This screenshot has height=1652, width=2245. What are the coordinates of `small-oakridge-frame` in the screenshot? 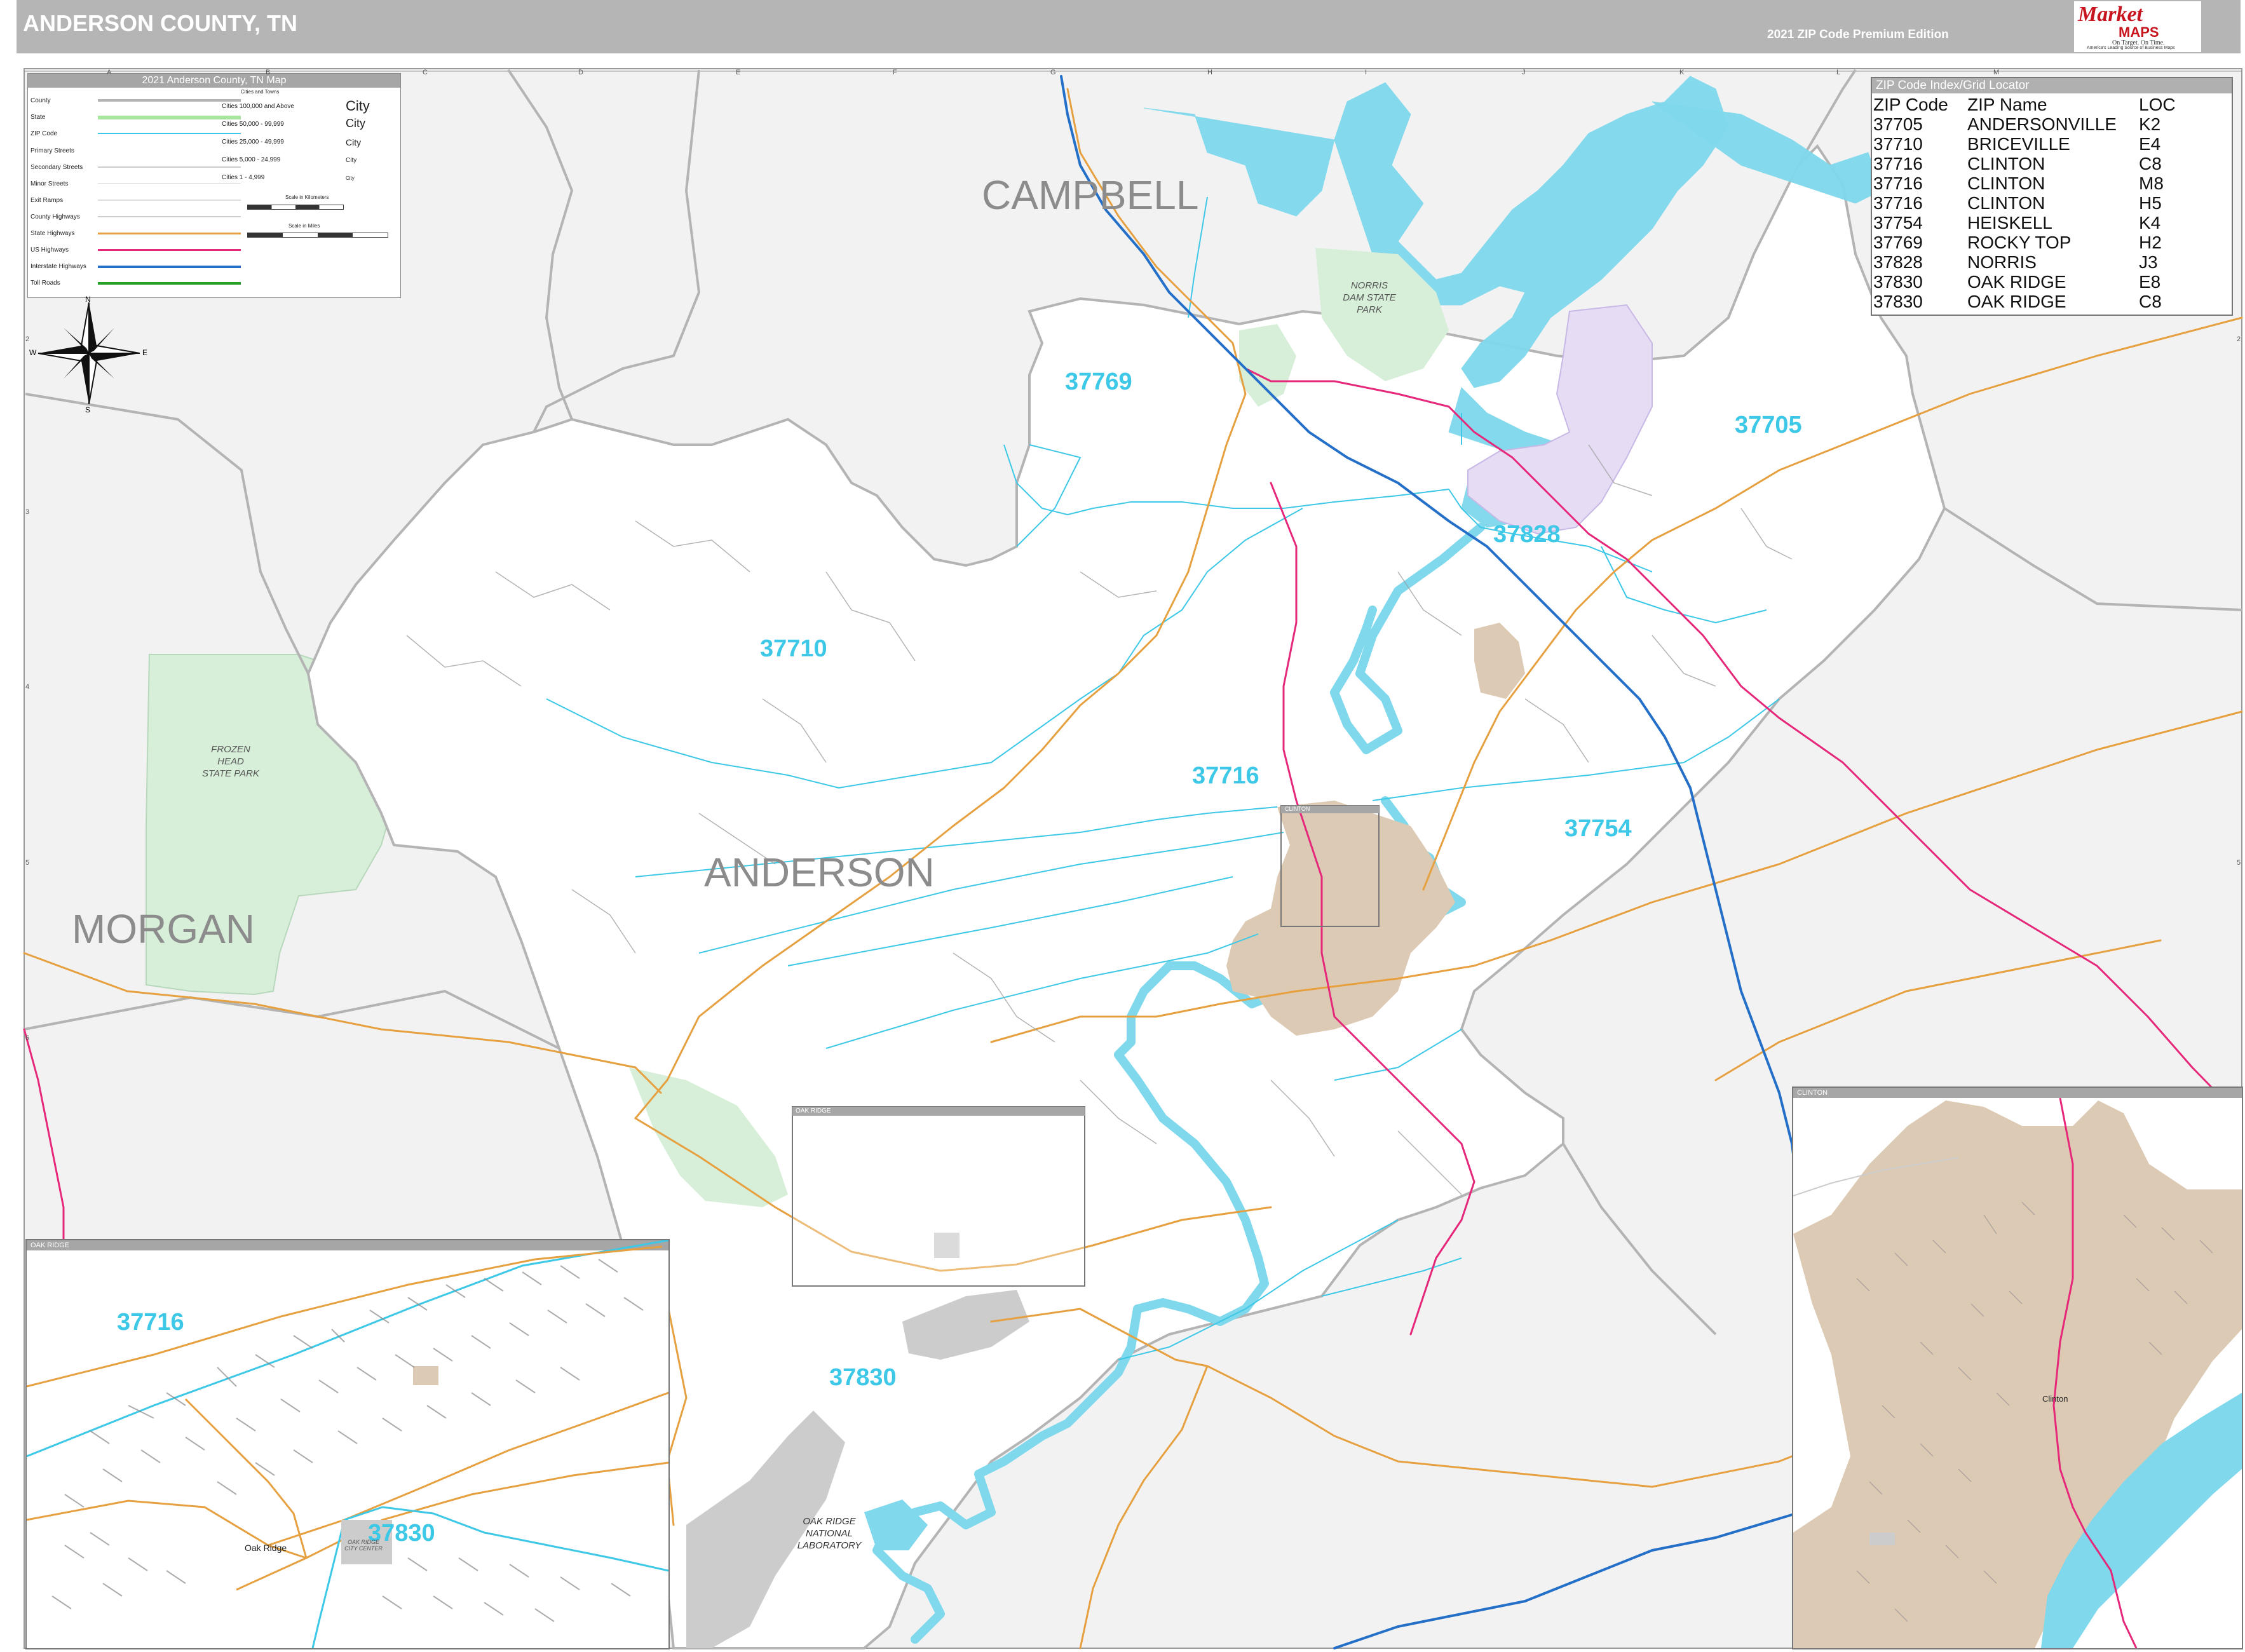 It's located at (938, 1196).